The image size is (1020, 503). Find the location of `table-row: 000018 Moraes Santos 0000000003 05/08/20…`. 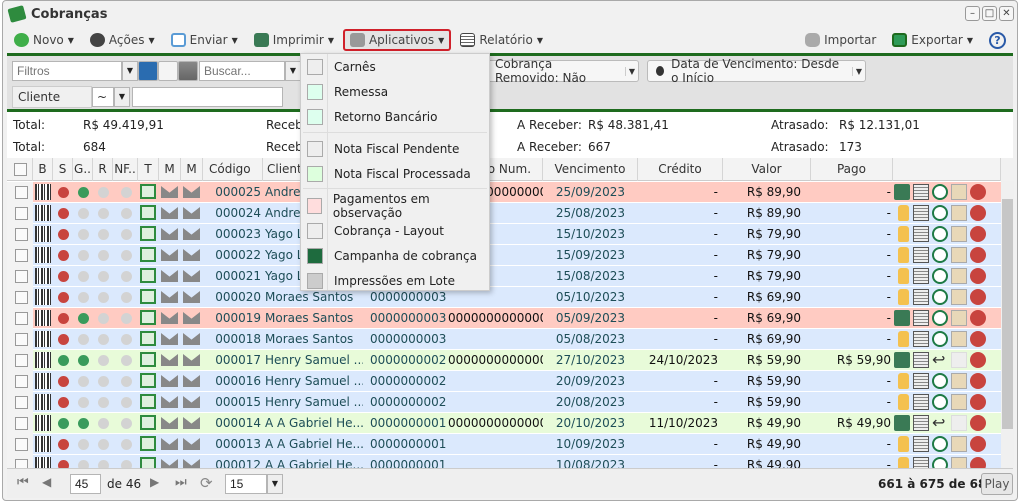

table-row: 000018 Moraes Santos 0000000003 05/08/20… is located at coordinates (504, 339).